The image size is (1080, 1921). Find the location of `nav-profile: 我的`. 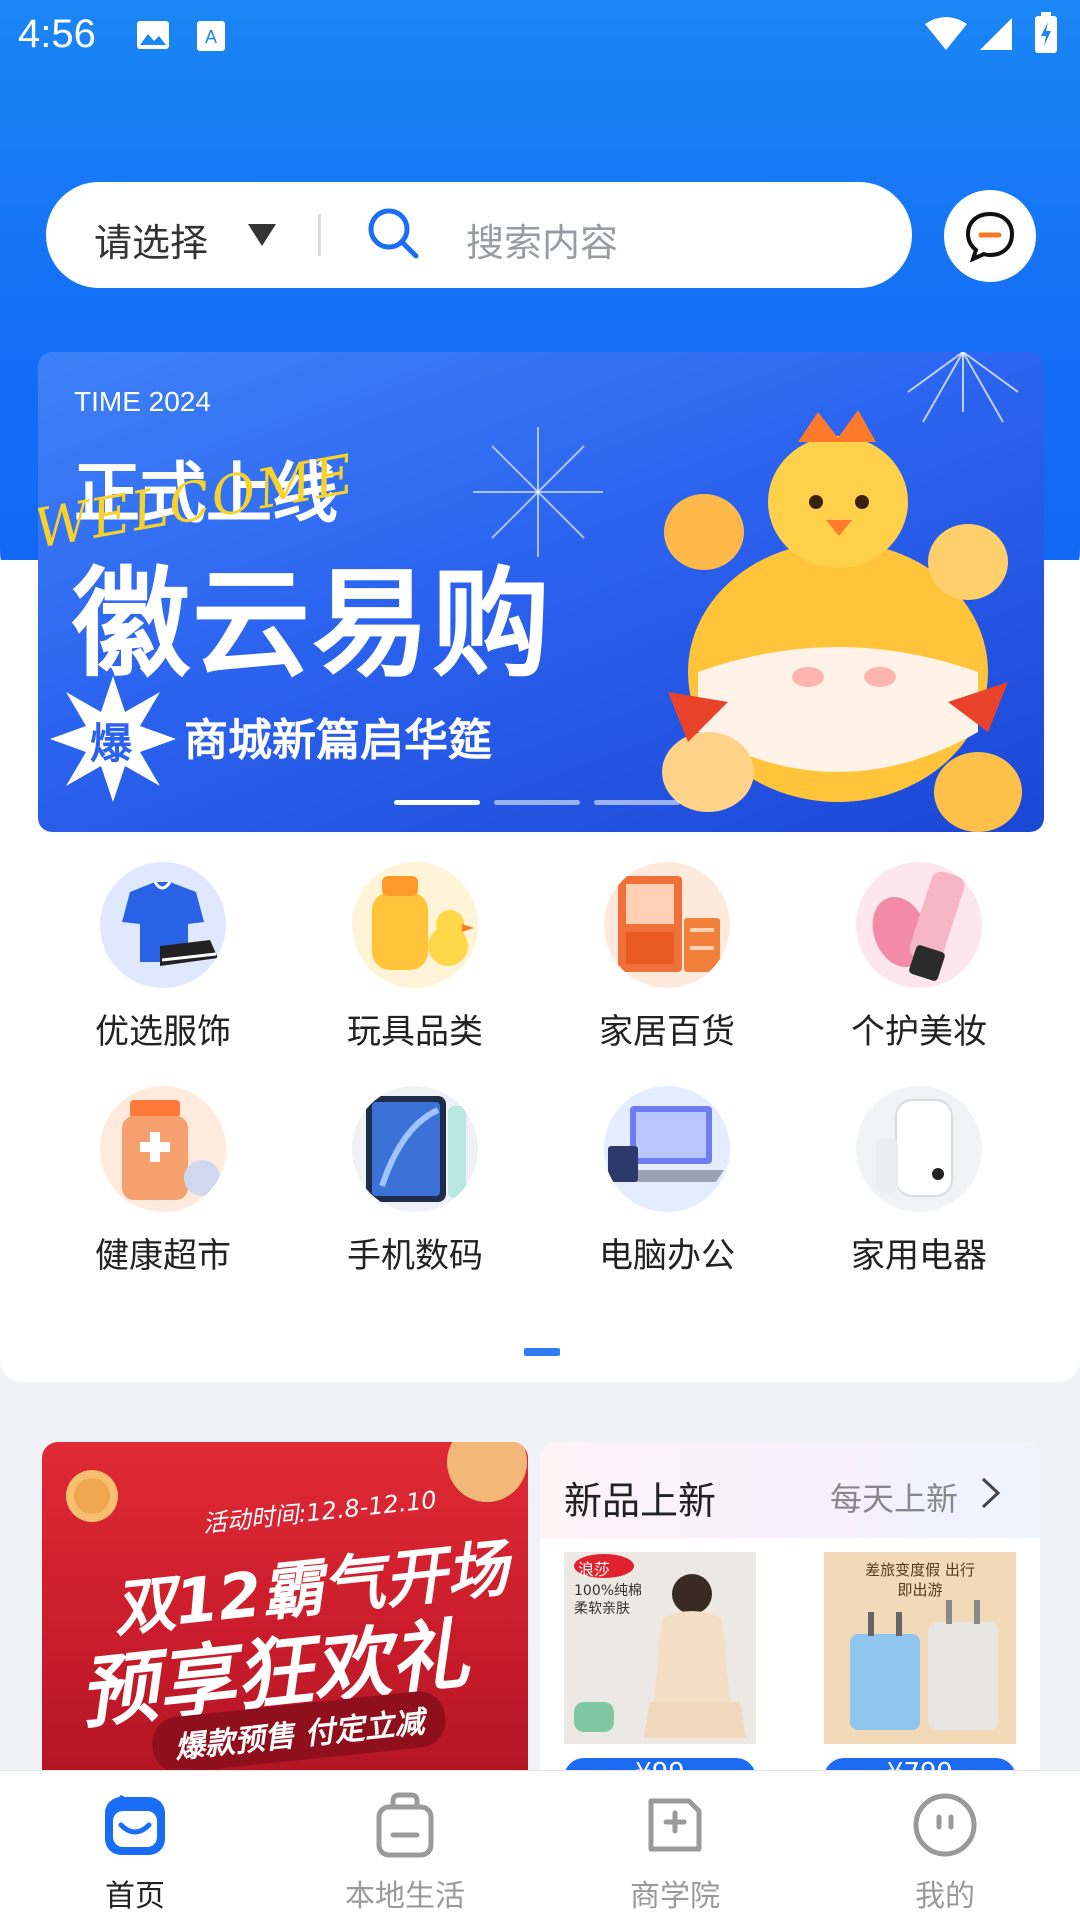

nav-profile: 我的 is located at coordinates (945, 1846).